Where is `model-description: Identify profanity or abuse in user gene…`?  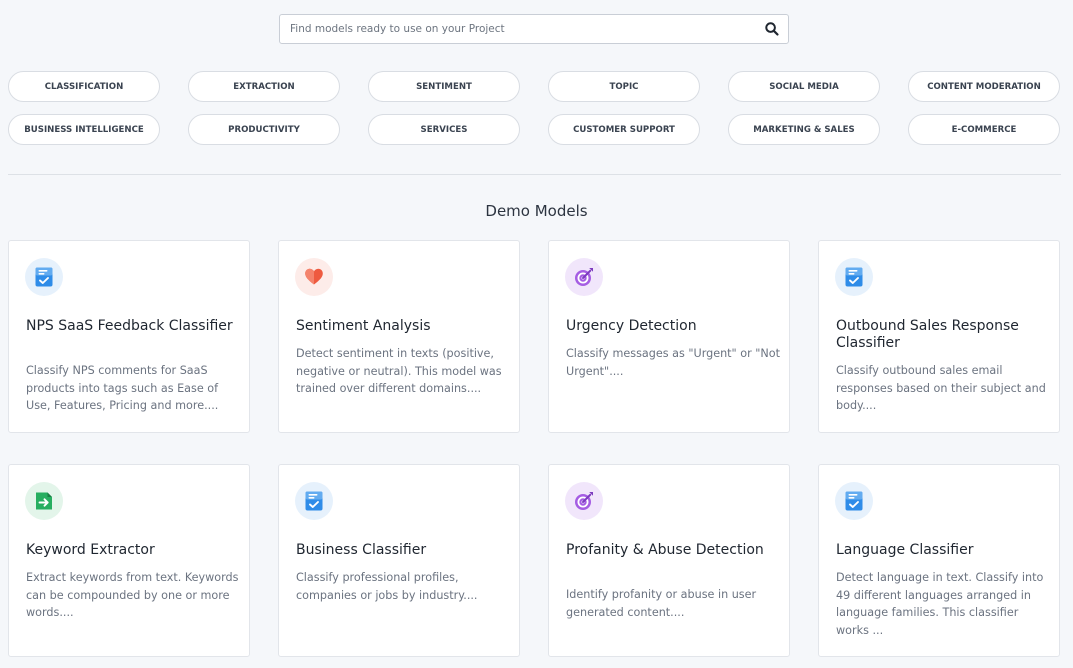
model-description: Identify profanity or abuse in user gene… is located at coordinates (661, 603).